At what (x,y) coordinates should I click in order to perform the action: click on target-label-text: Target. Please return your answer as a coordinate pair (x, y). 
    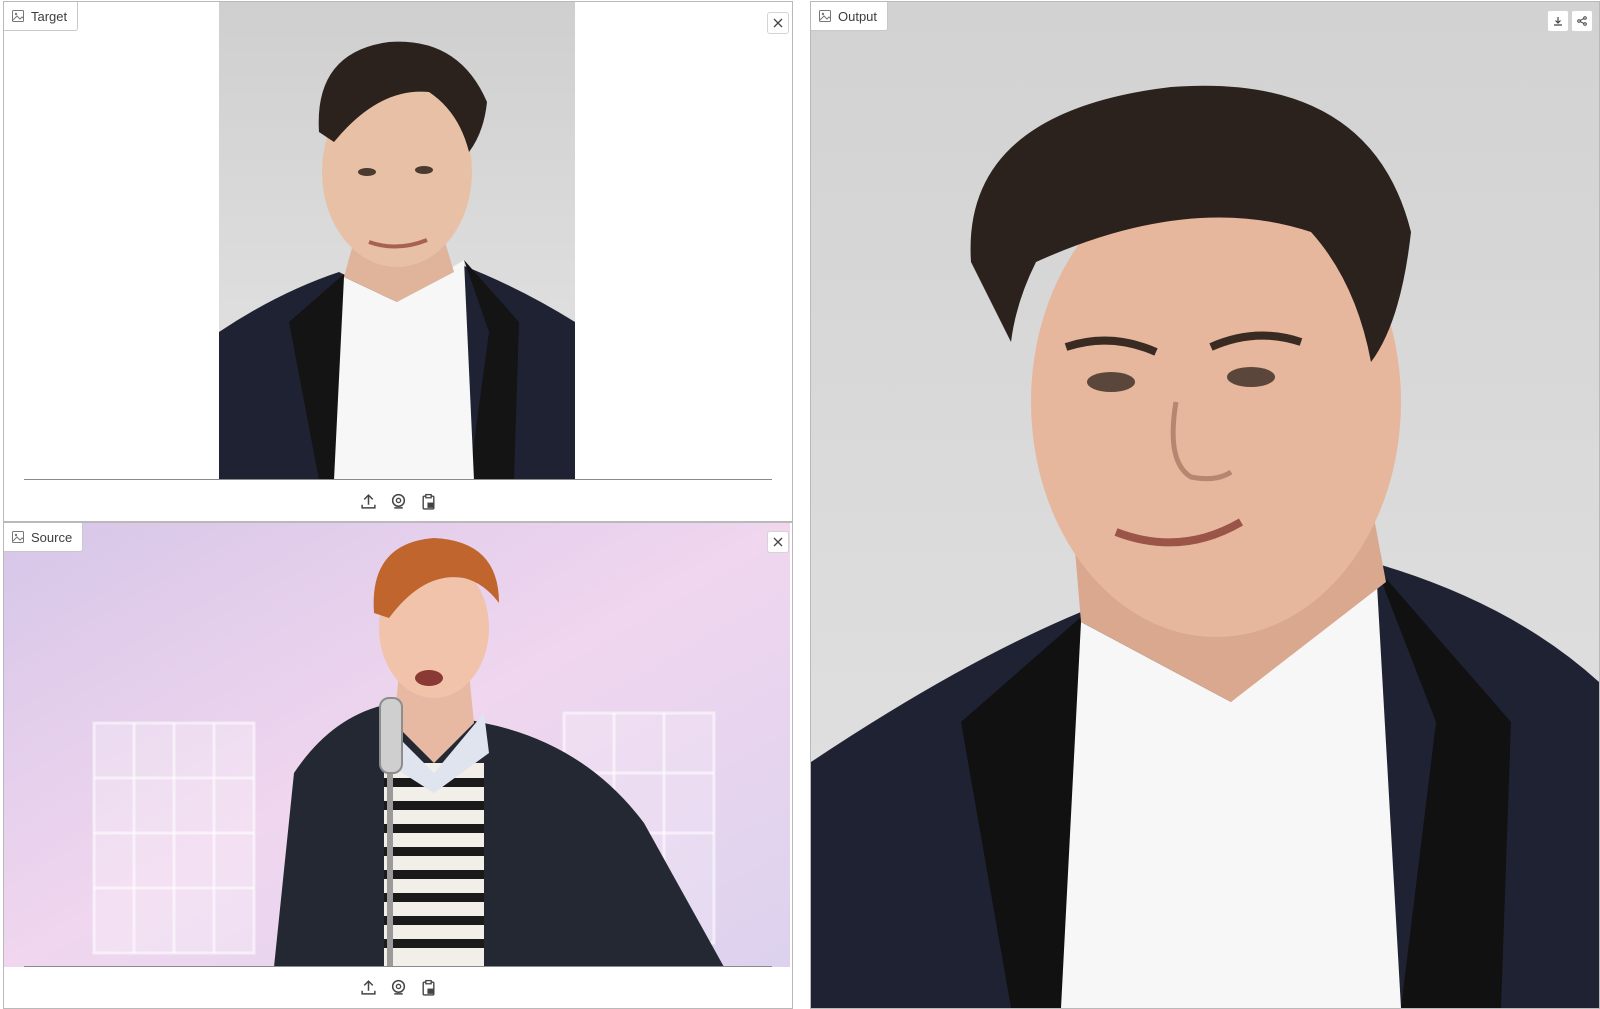
    Looking at the image, I should click on (49, 16).